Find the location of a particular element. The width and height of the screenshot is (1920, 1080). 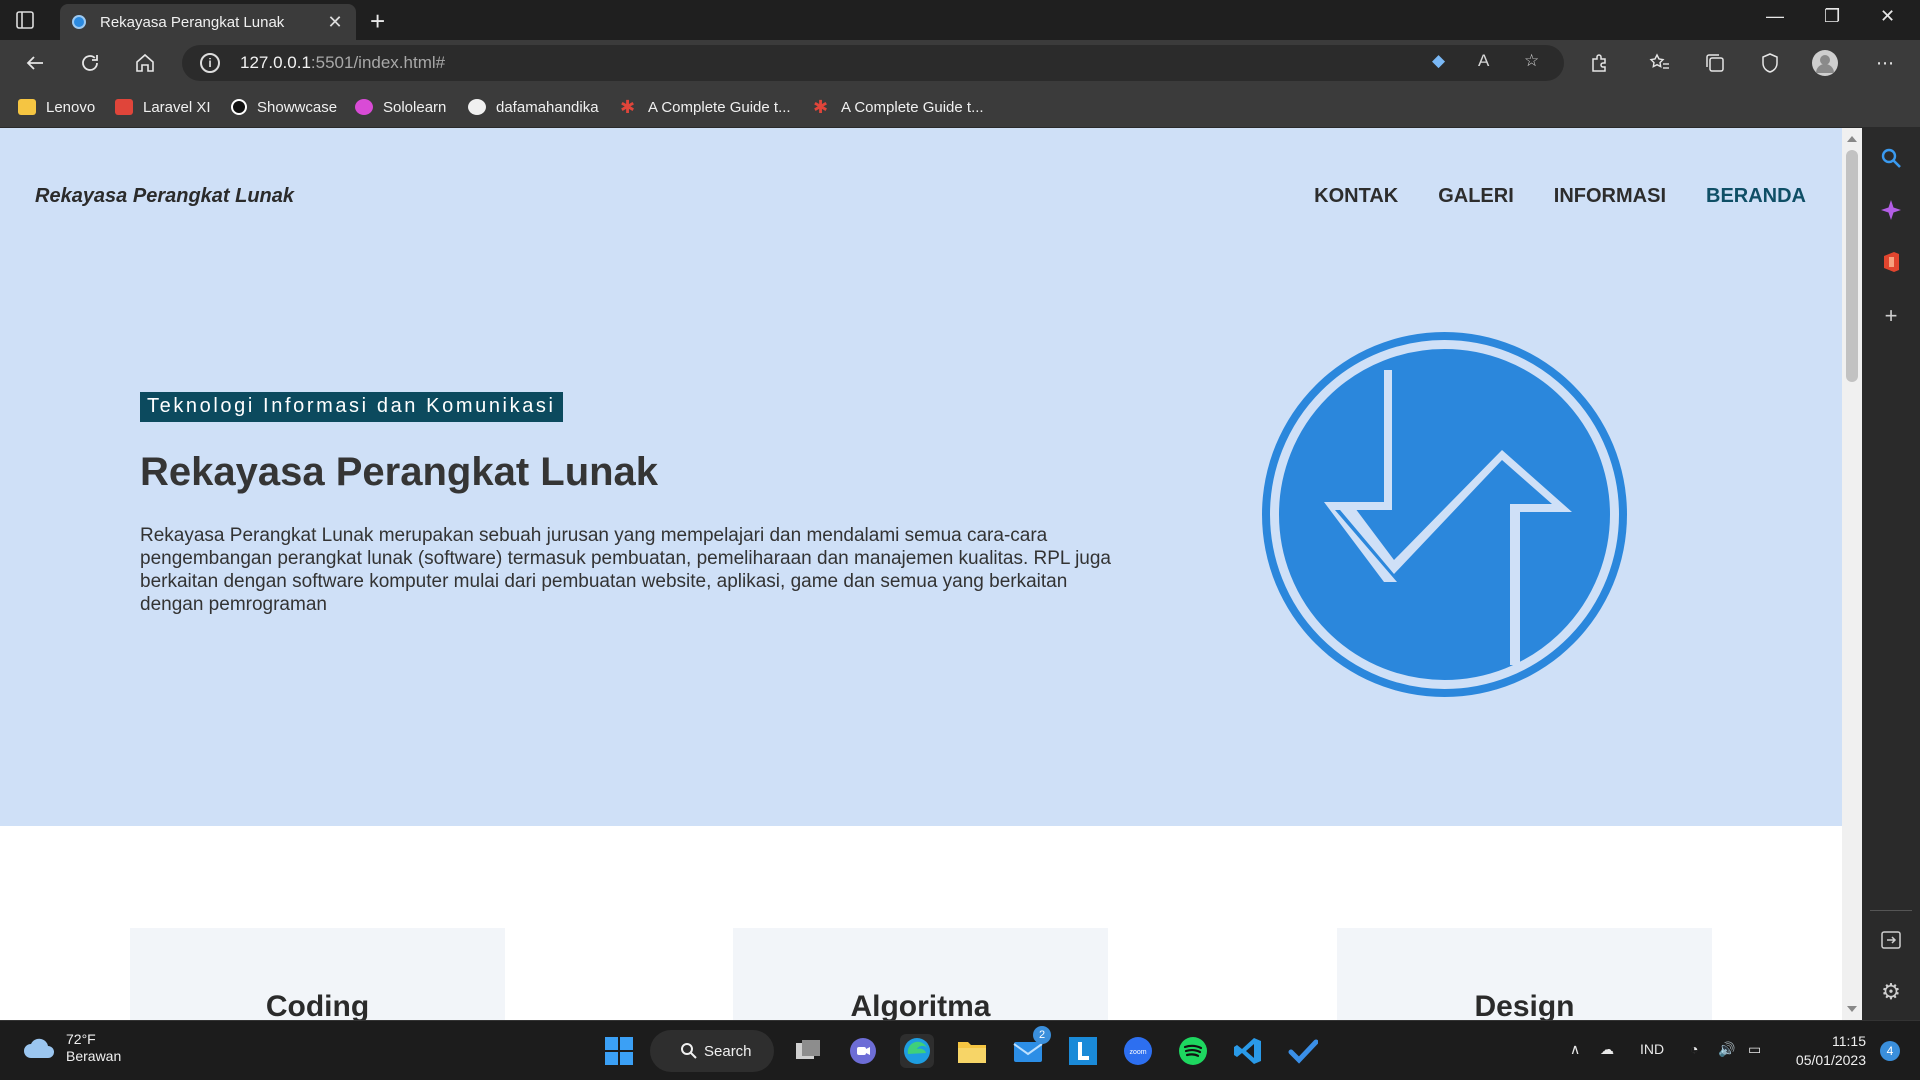

nav-galeri: GALERI is located at coordinates (1476, 196).